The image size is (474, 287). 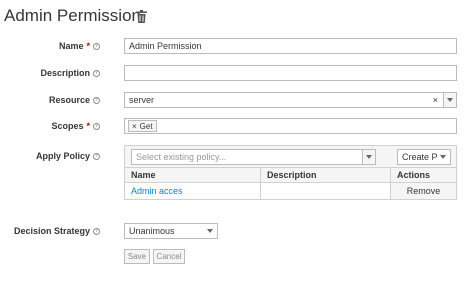 I want to click on name-label-text: Name, so click(x=71, y=46).